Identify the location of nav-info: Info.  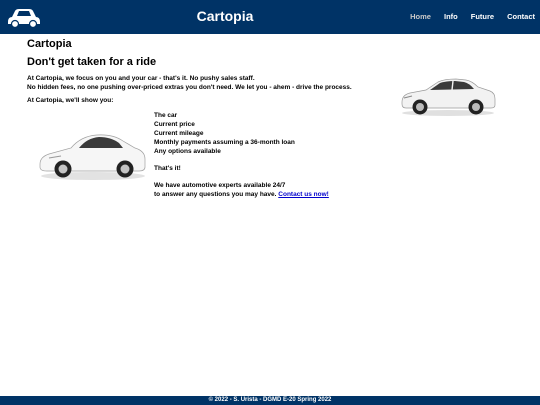
(451, 16).